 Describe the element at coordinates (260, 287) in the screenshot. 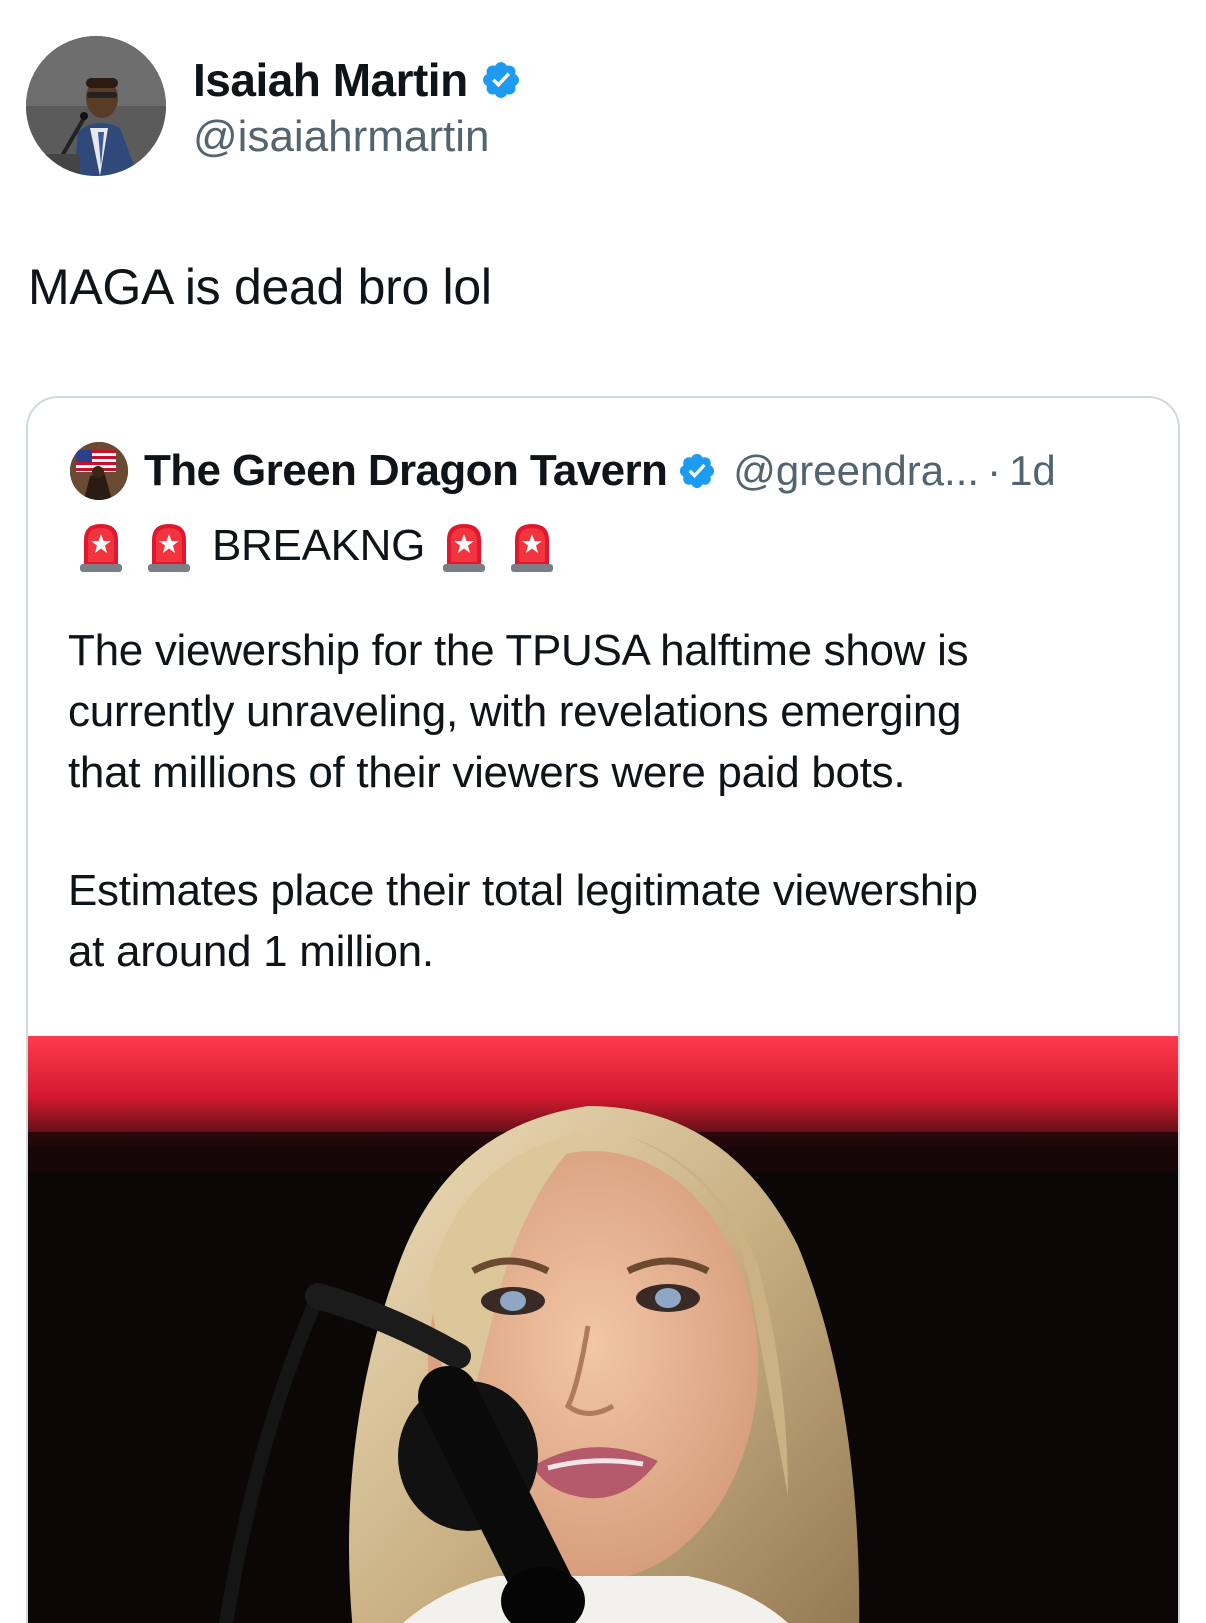

I see `tweet-text: MAGA is dead bro lol` at that location.